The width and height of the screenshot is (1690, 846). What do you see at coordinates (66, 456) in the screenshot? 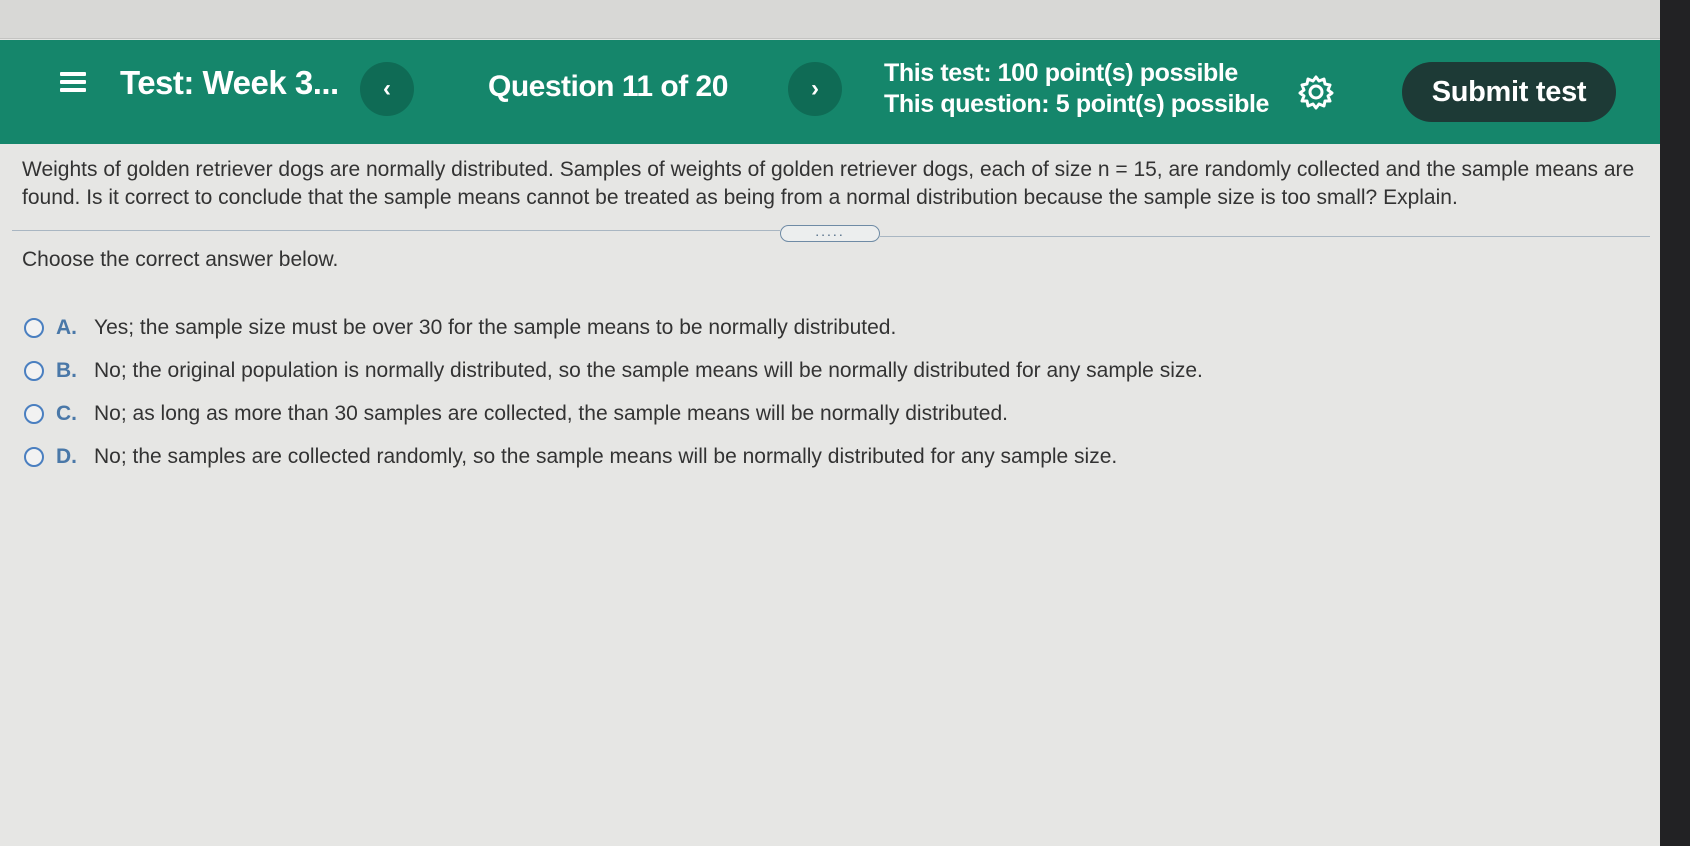
I see `option-letter: D.` at bounding box center [66, 456].